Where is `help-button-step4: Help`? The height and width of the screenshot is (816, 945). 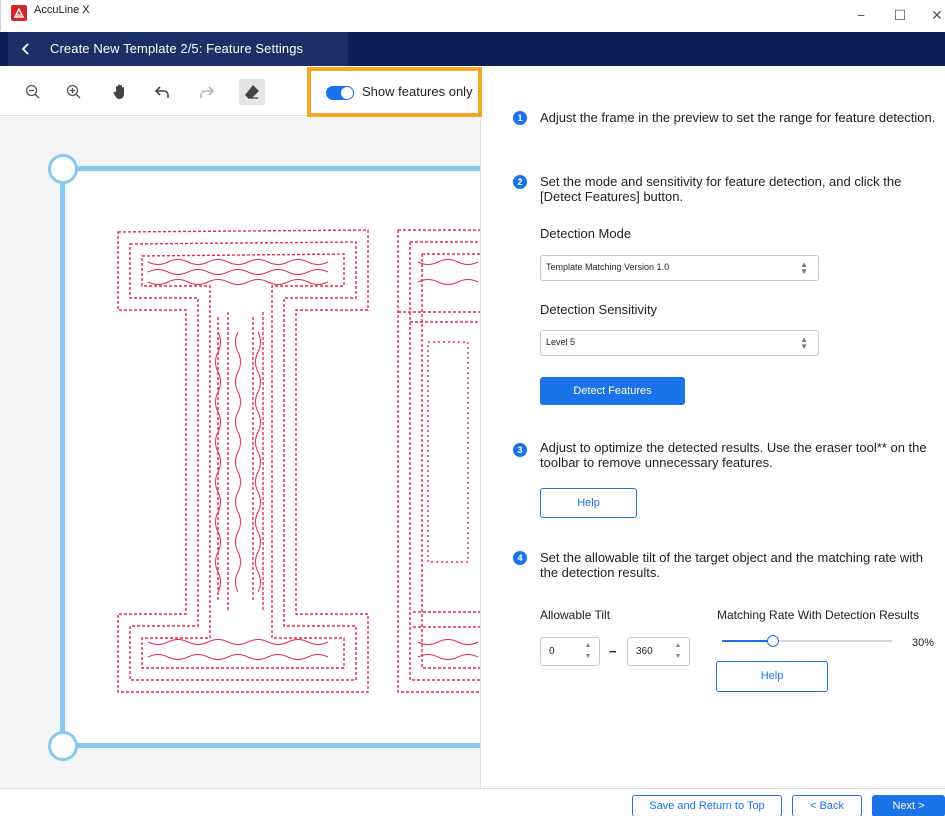
help-button-step4: Help is located at coordinates (772, 676).